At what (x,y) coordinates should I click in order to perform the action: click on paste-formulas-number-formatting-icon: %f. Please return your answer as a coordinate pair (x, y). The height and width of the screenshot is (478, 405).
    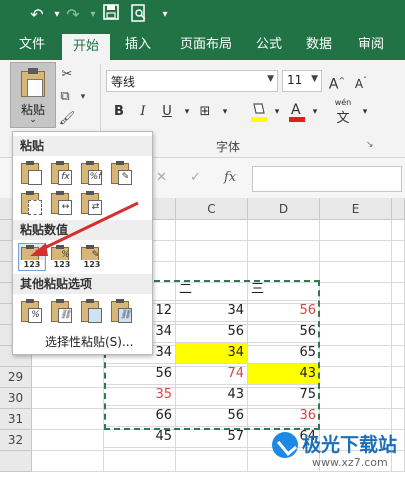
    Looking at the image, I should click on (92, 173).